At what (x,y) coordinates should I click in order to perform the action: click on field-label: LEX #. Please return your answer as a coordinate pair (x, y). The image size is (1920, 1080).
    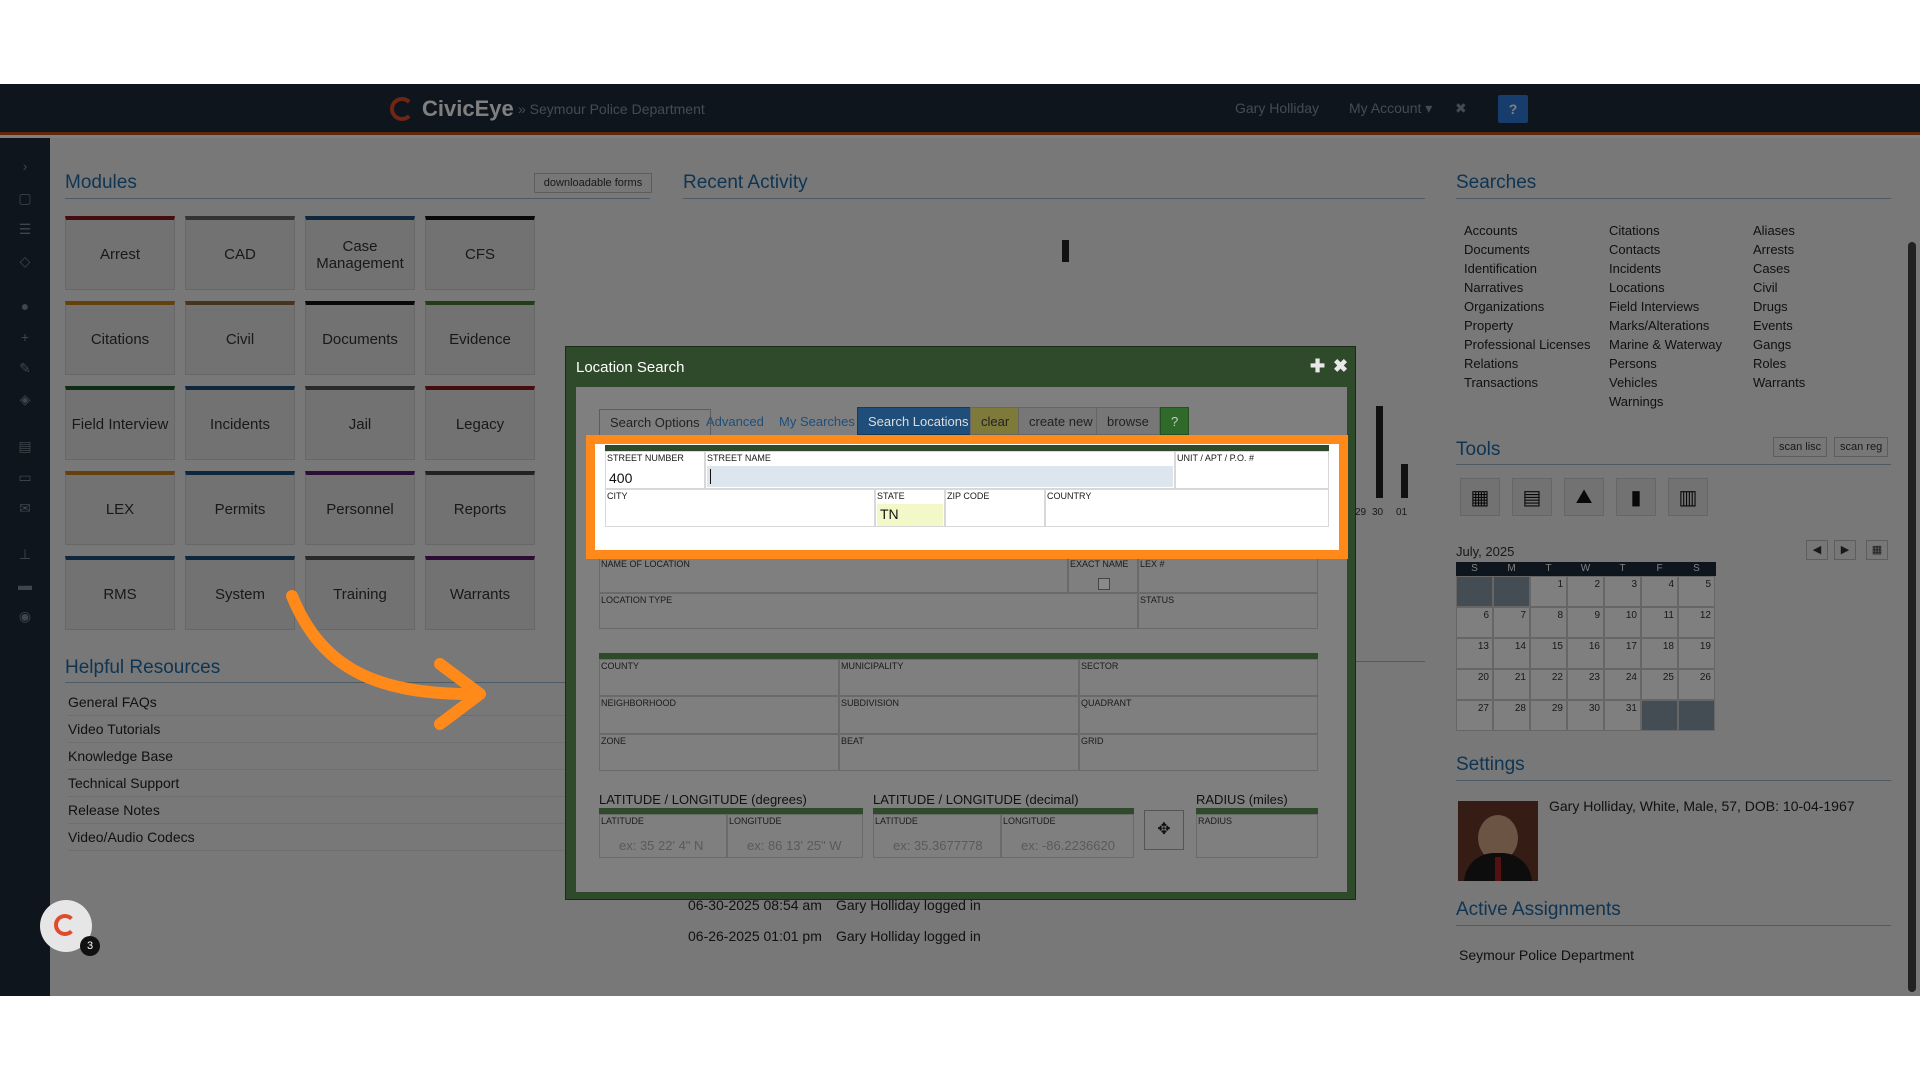
    Looking at the image, I should click on (1152, 564).